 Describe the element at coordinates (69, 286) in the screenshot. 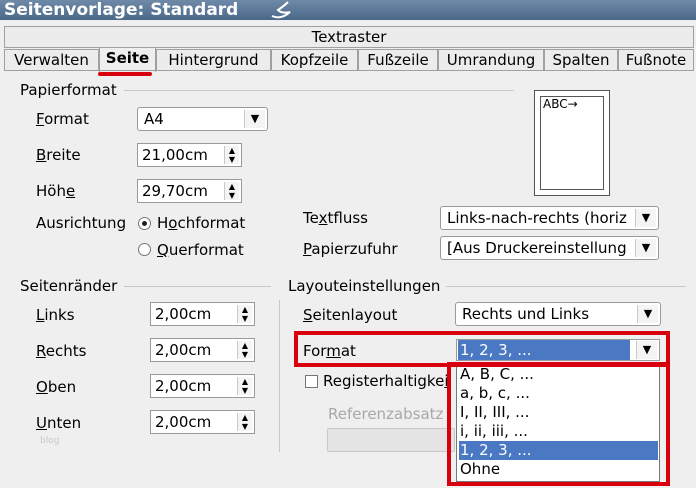

I see `section-seitenraender: Seitenränder` at that location.